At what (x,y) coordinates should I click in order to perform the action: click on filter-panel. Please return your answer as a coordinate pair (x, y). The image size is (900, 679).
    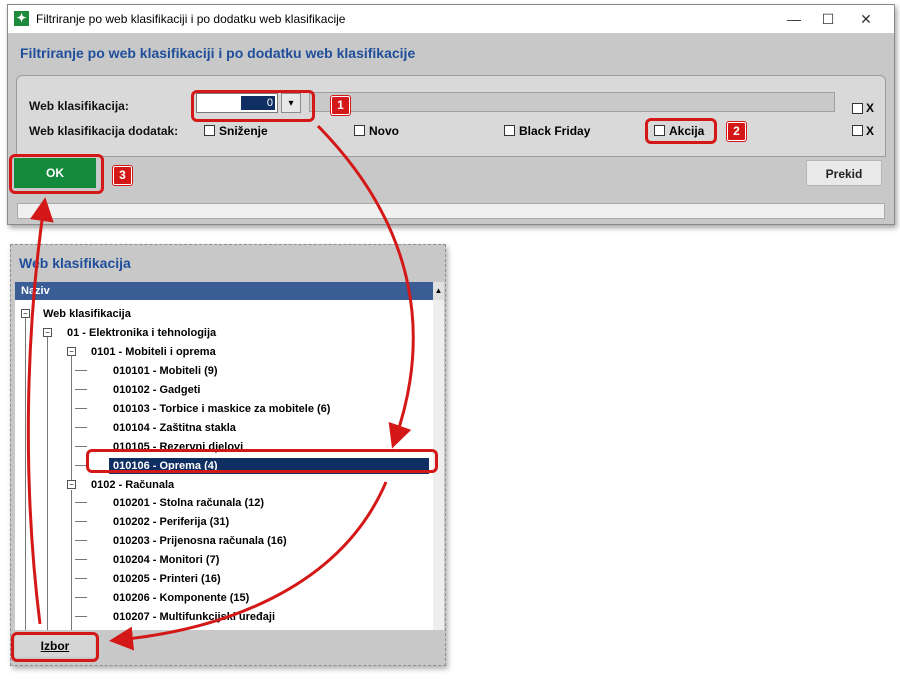
    Looking at the image, I should click on (451, 116).